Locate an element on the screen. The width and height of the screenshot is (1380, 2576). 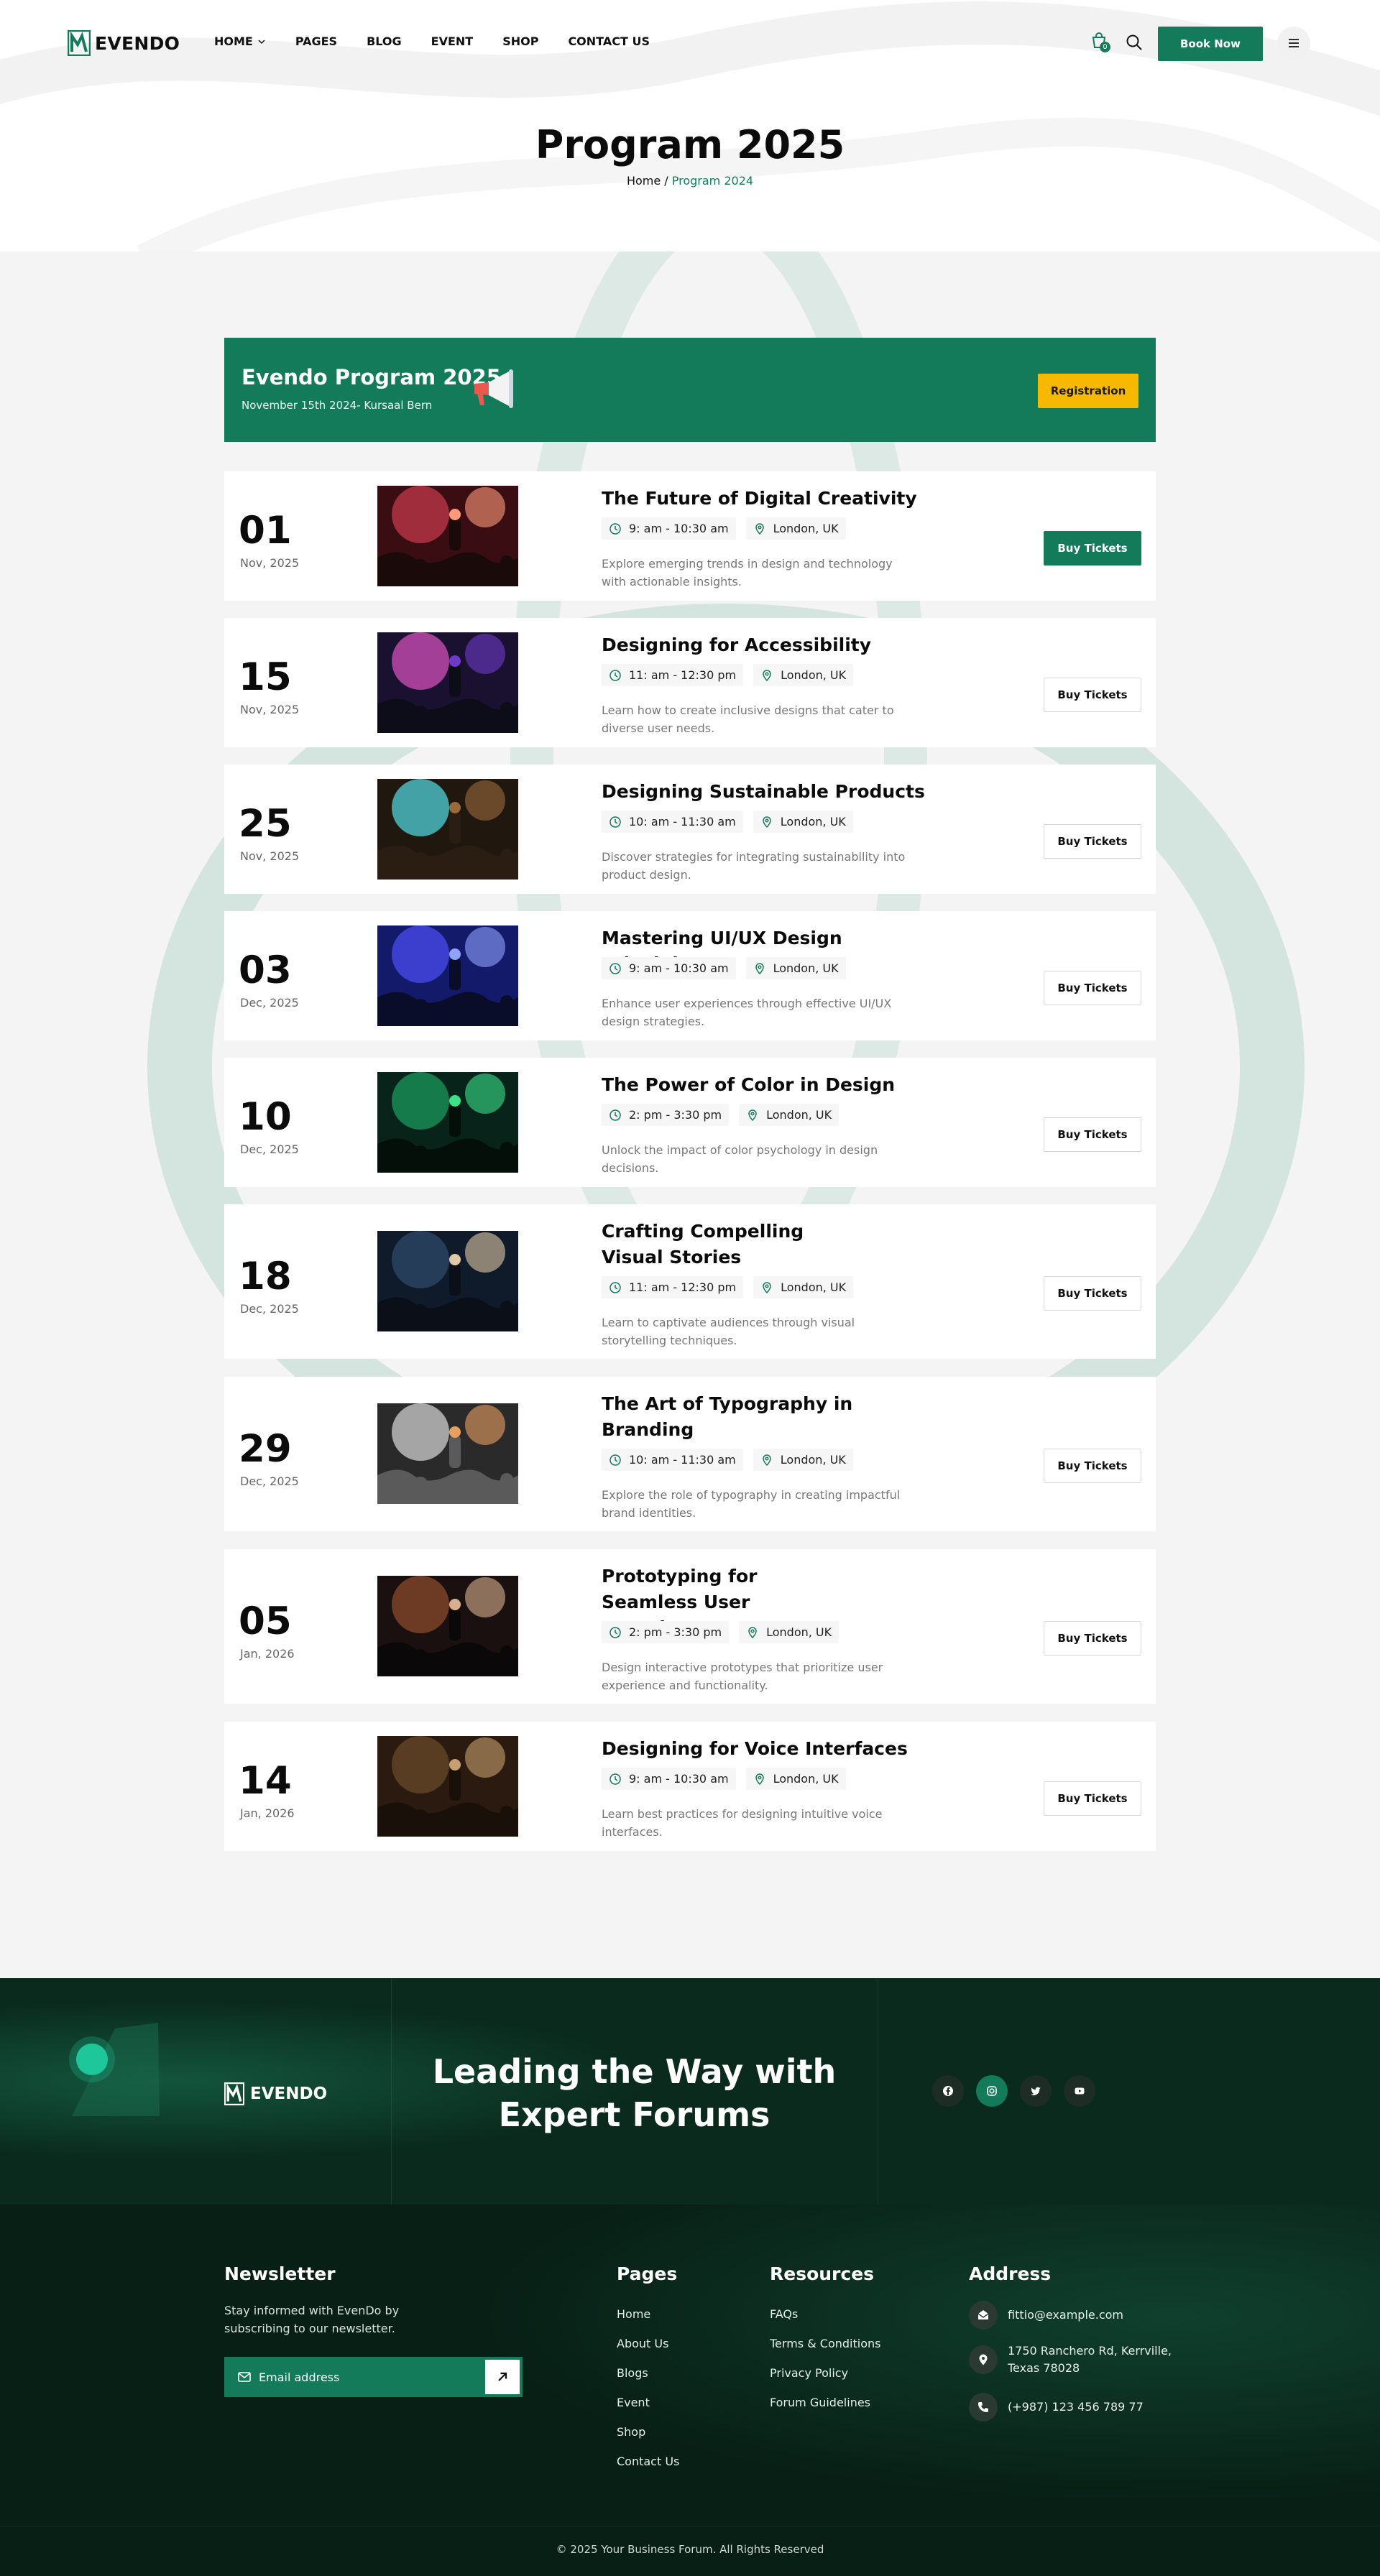
youtube-icon is located at coordinates (1080, 2091).